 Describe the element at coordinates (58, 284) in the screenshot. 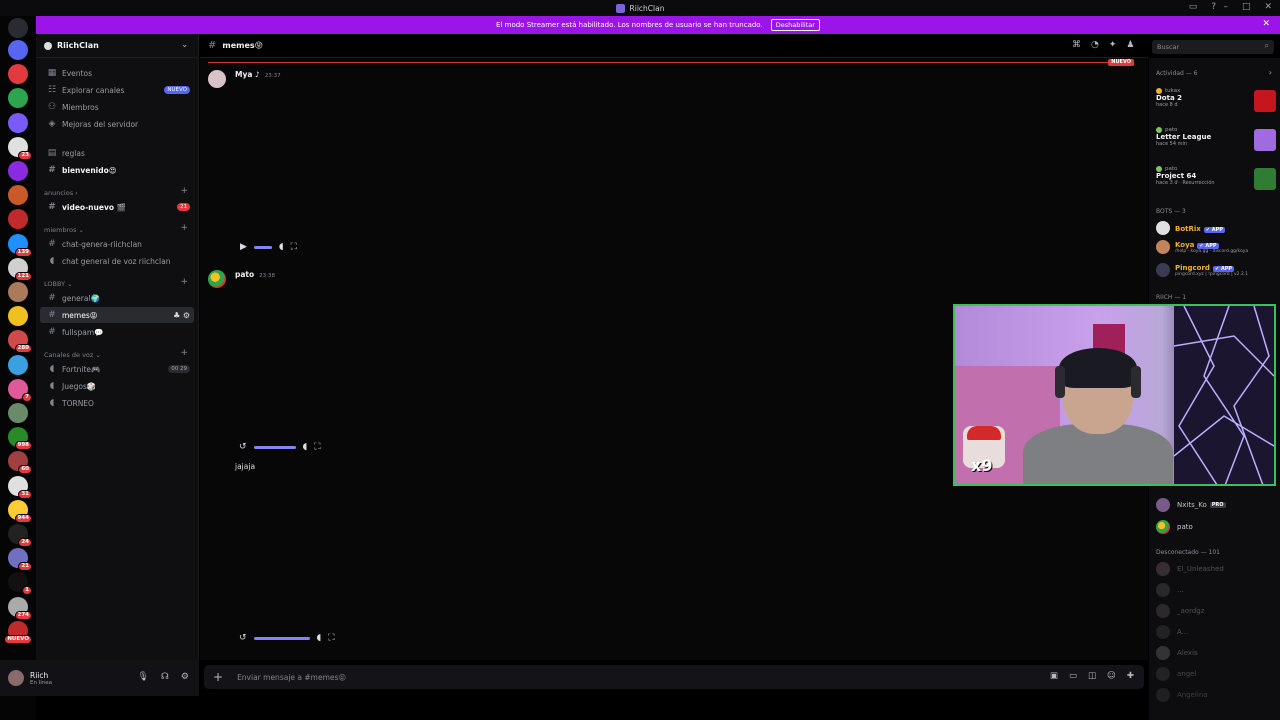

I see `category-lobby: LOBBY ⌄` at that location.